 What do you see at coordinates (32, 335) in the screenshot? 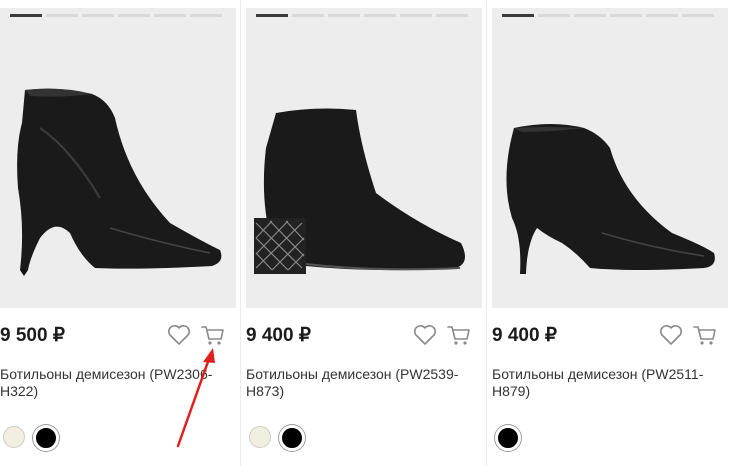
I see `product-price: 9 500 ₽` at bounding box center [32, 335].